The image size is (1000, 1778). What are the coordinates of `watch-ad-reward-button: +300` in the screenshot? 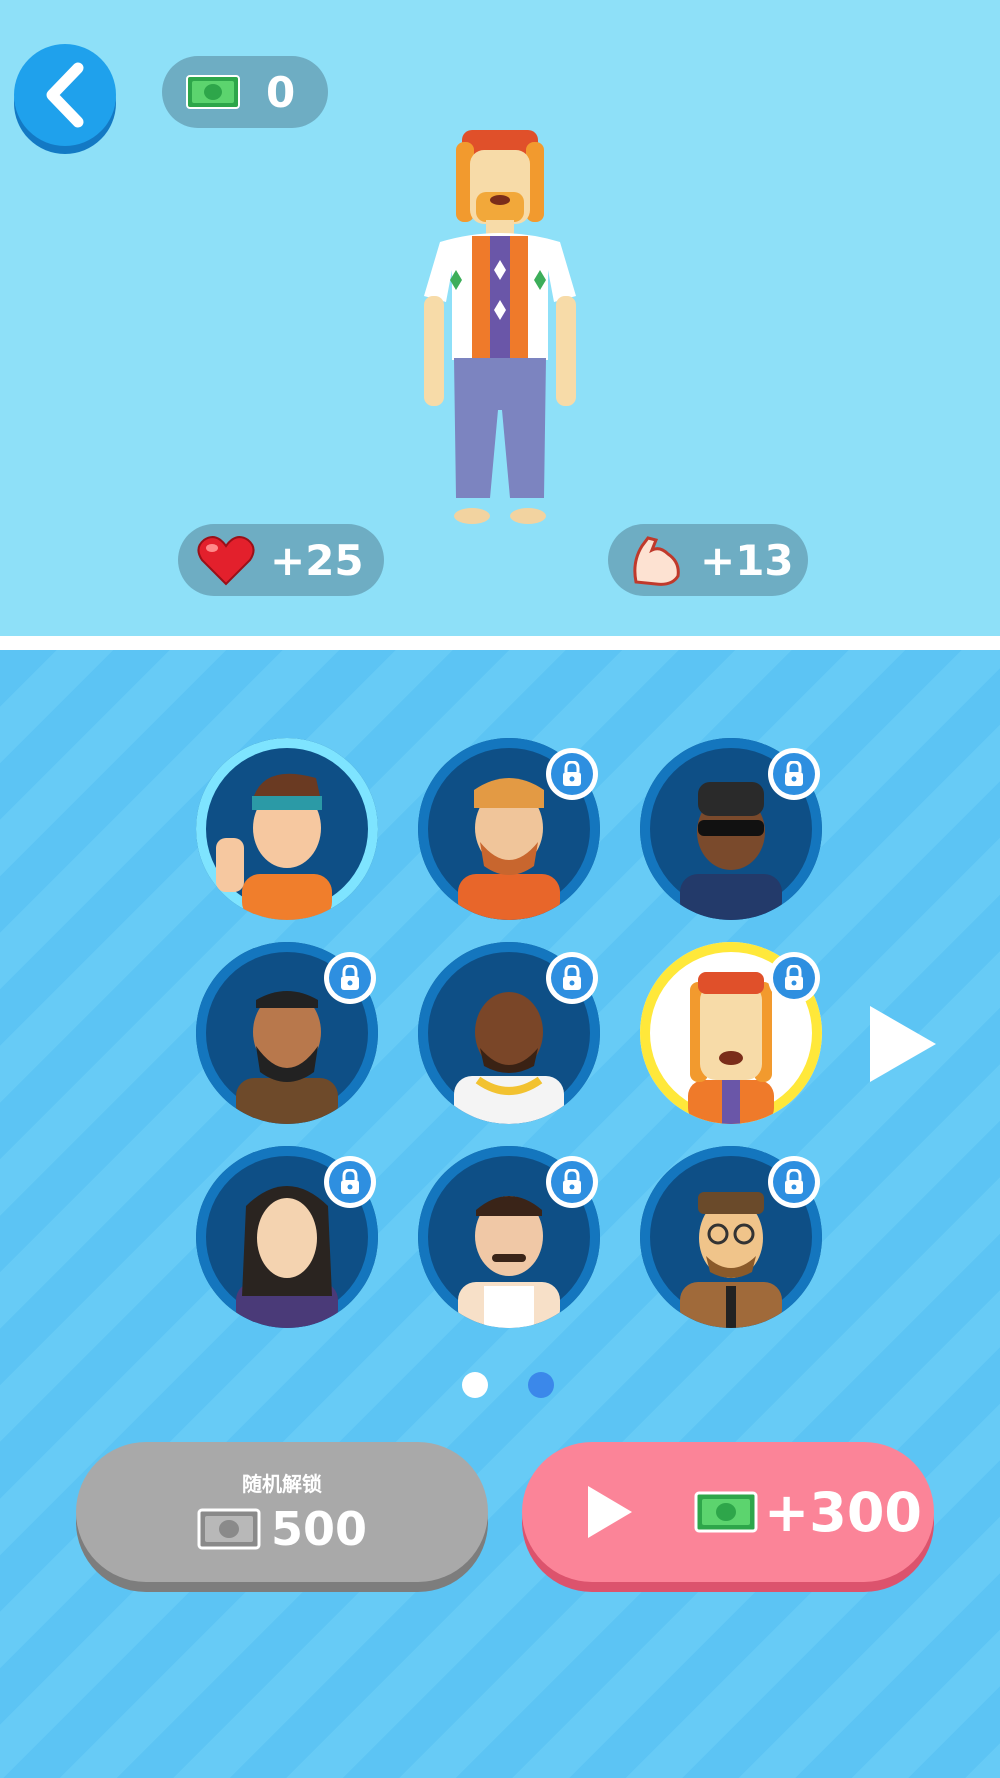 It's located at (728, 1512).